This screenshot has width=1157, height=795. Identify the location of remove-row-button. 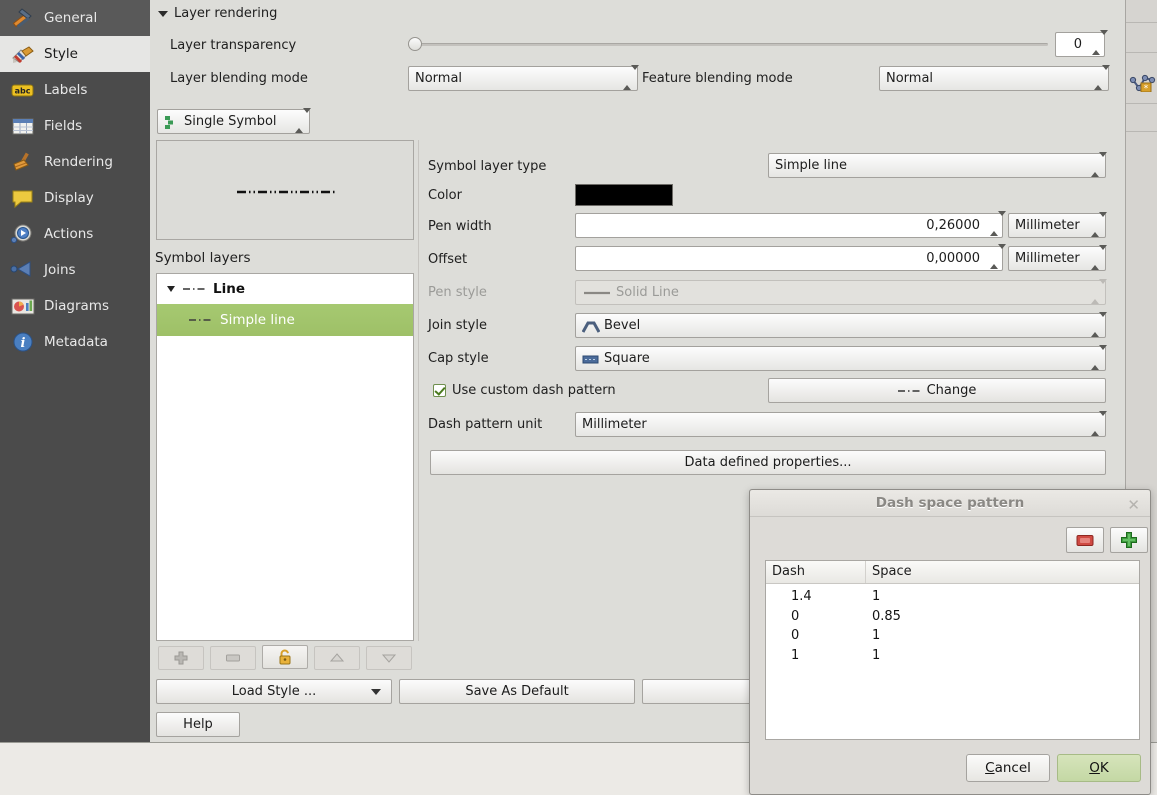
(1085, 540).